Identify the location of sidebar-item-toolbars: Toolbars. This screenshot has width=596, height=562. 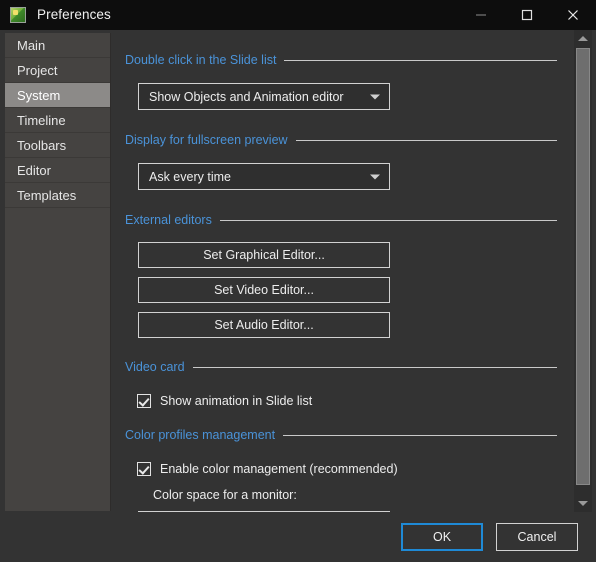
(57, 145).